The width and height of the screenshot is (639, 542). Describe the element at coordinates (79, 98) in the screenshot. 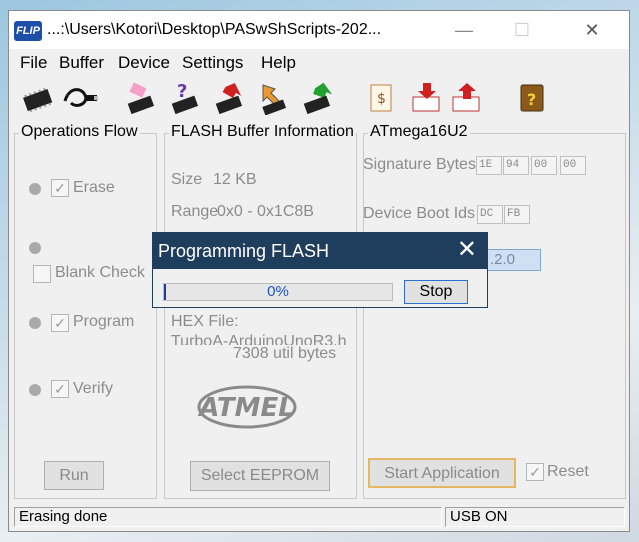

I see `usb-connect-icon` at that location.